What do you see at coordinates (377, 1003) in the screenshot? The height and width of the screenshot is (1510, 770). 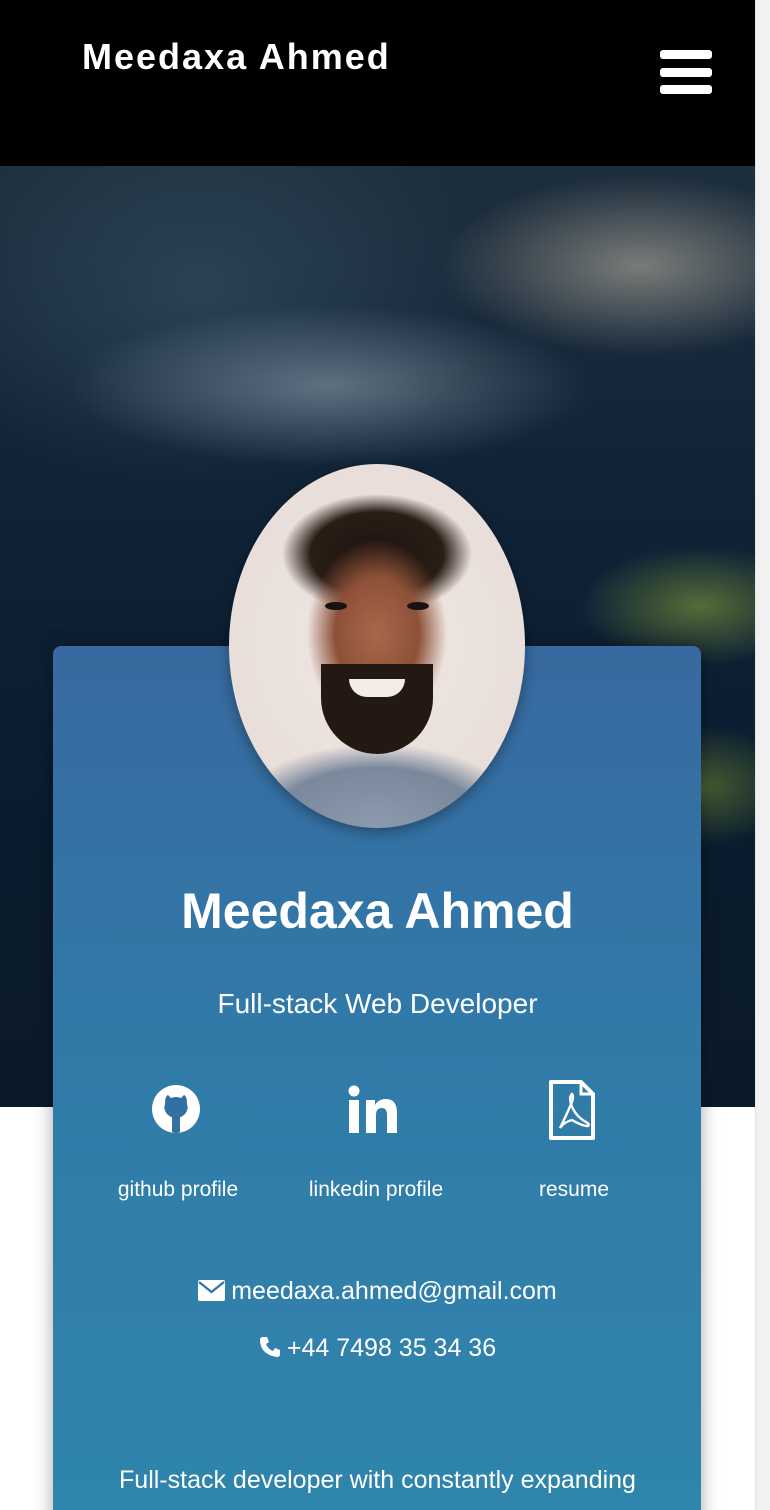 I see `profile-role: Full-stack Web Developer` at bounding box center [377, 1003].